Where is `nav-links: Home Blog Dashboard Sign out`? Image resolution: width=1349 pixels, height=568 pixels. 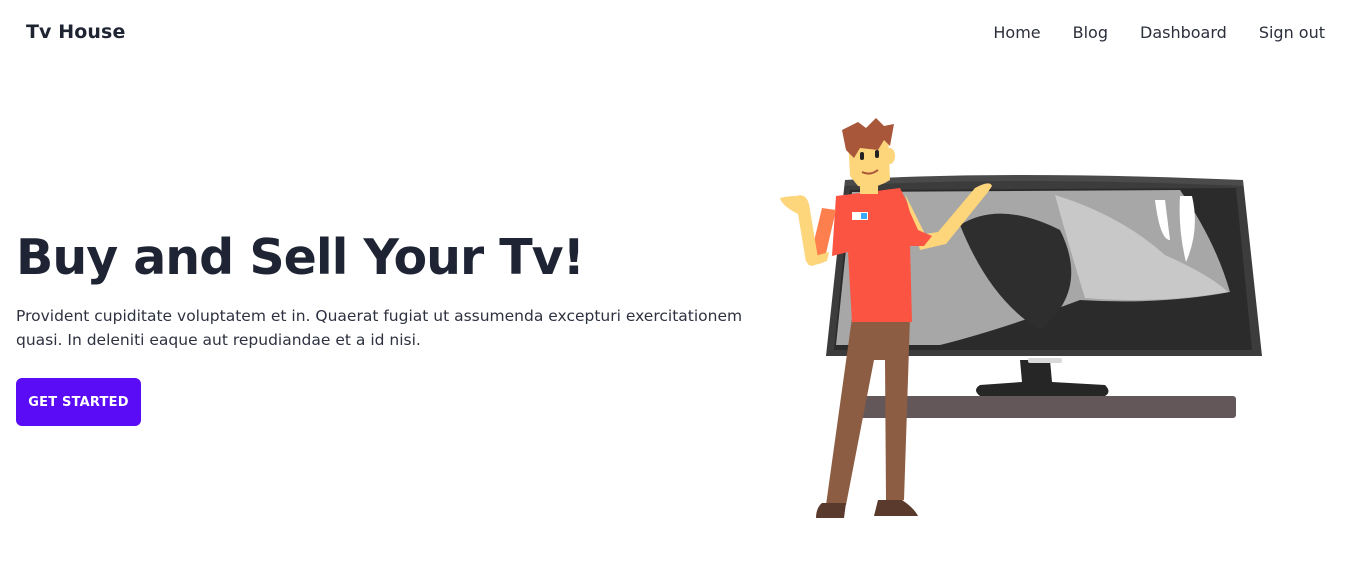 nav-links: Home Blog Dashboard Sign out is located at coordinates (1159, 32).